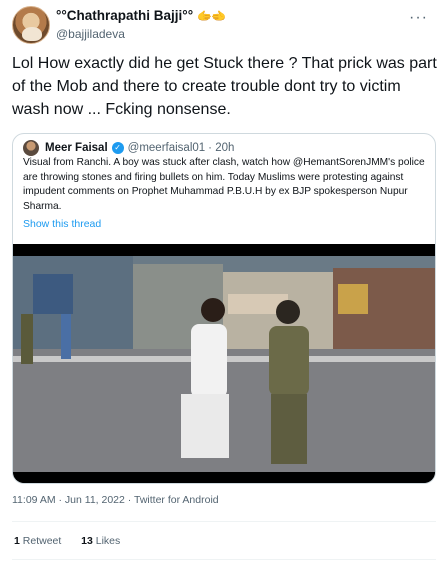  Describe the element at coordinates (167, 148) in the screenshot. I see `quoted-author-handle: @meerfaisal01` at that location.